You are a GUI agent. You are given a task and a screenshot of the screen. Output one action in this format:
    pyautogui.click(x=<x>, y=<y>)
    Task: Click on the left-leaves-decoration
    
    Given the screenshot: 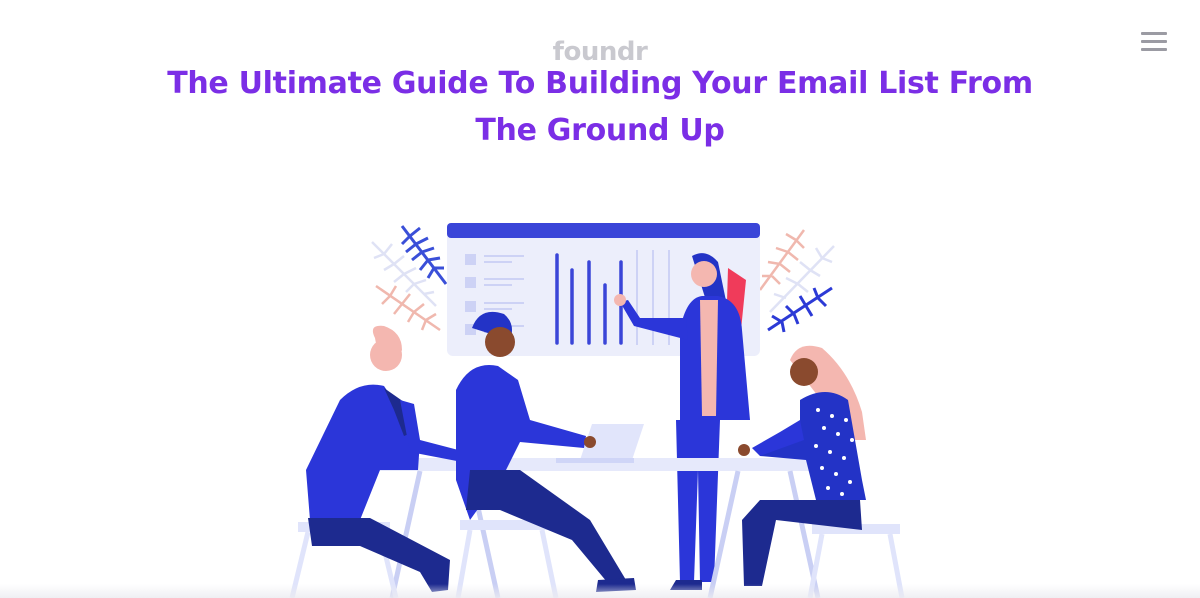 What is the action you would take?
    pyautogui.click(x=409, y=278)
    